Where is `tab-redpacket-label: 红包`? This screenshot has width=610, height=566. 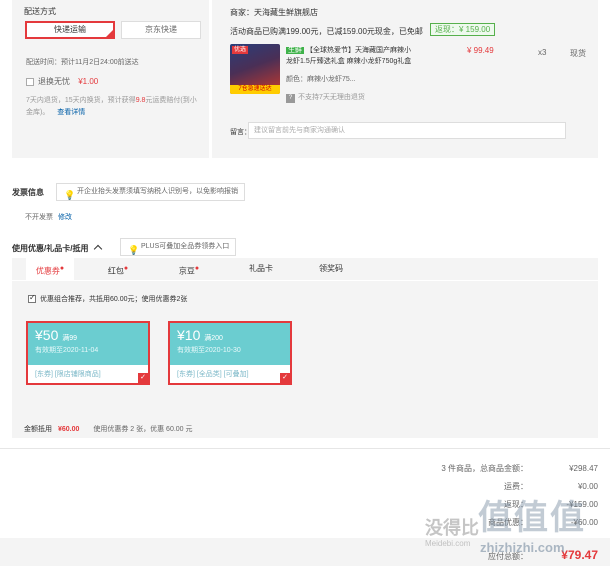 tab-redpacket-label: 红包 is located at coordinates (115, 271).